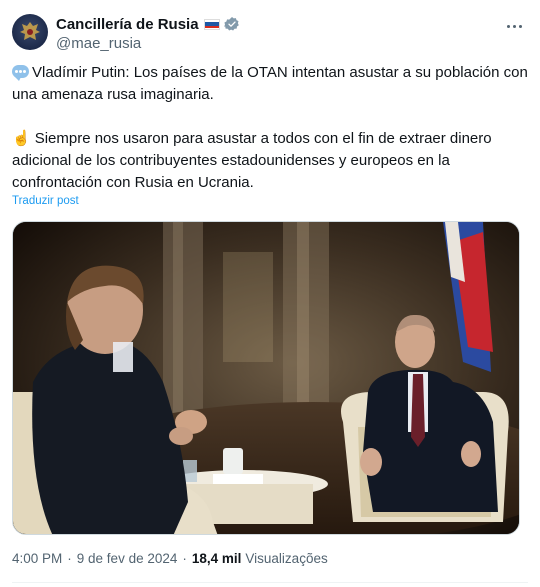 This screenshot has width=540, height=587. I want to click on views-count: 18,4 mil, so click(217, 558).